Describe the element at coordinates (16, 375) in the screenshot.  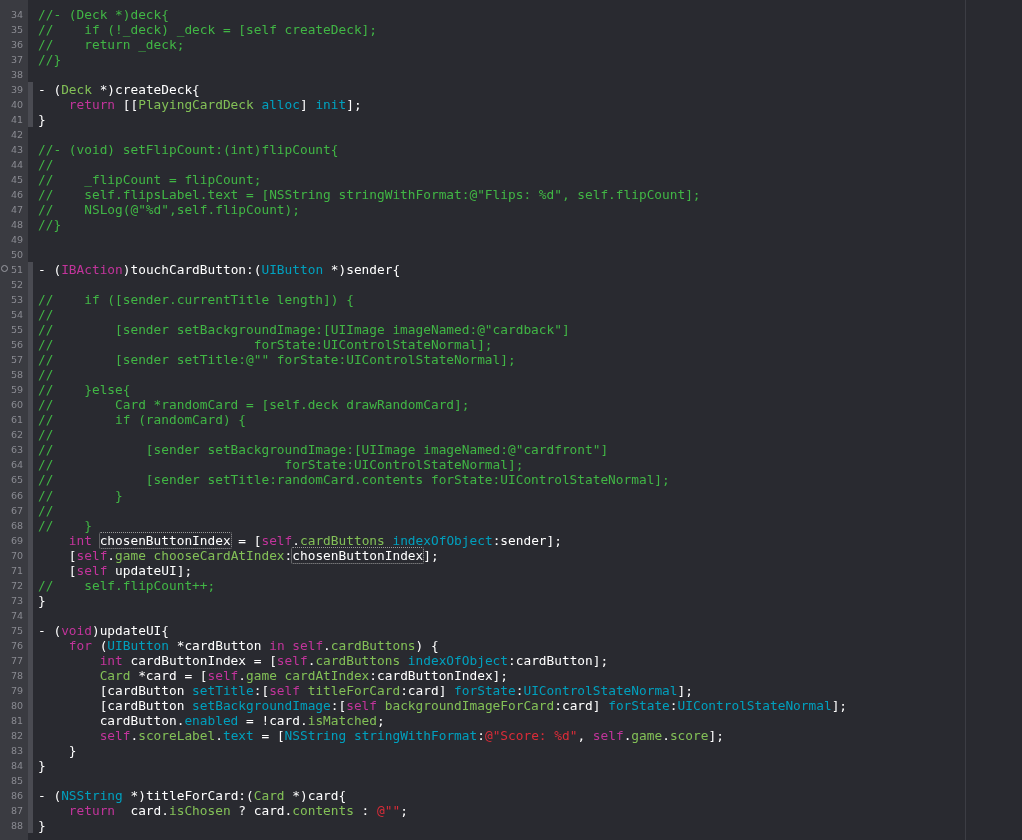
I see `line-number: 58` at that location.